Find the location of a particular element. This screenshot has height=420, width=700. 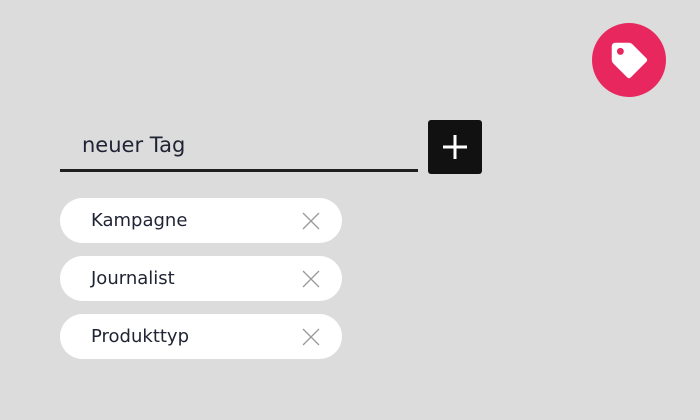

tag-label: Produkttyp is located at coordinates (140, 336).